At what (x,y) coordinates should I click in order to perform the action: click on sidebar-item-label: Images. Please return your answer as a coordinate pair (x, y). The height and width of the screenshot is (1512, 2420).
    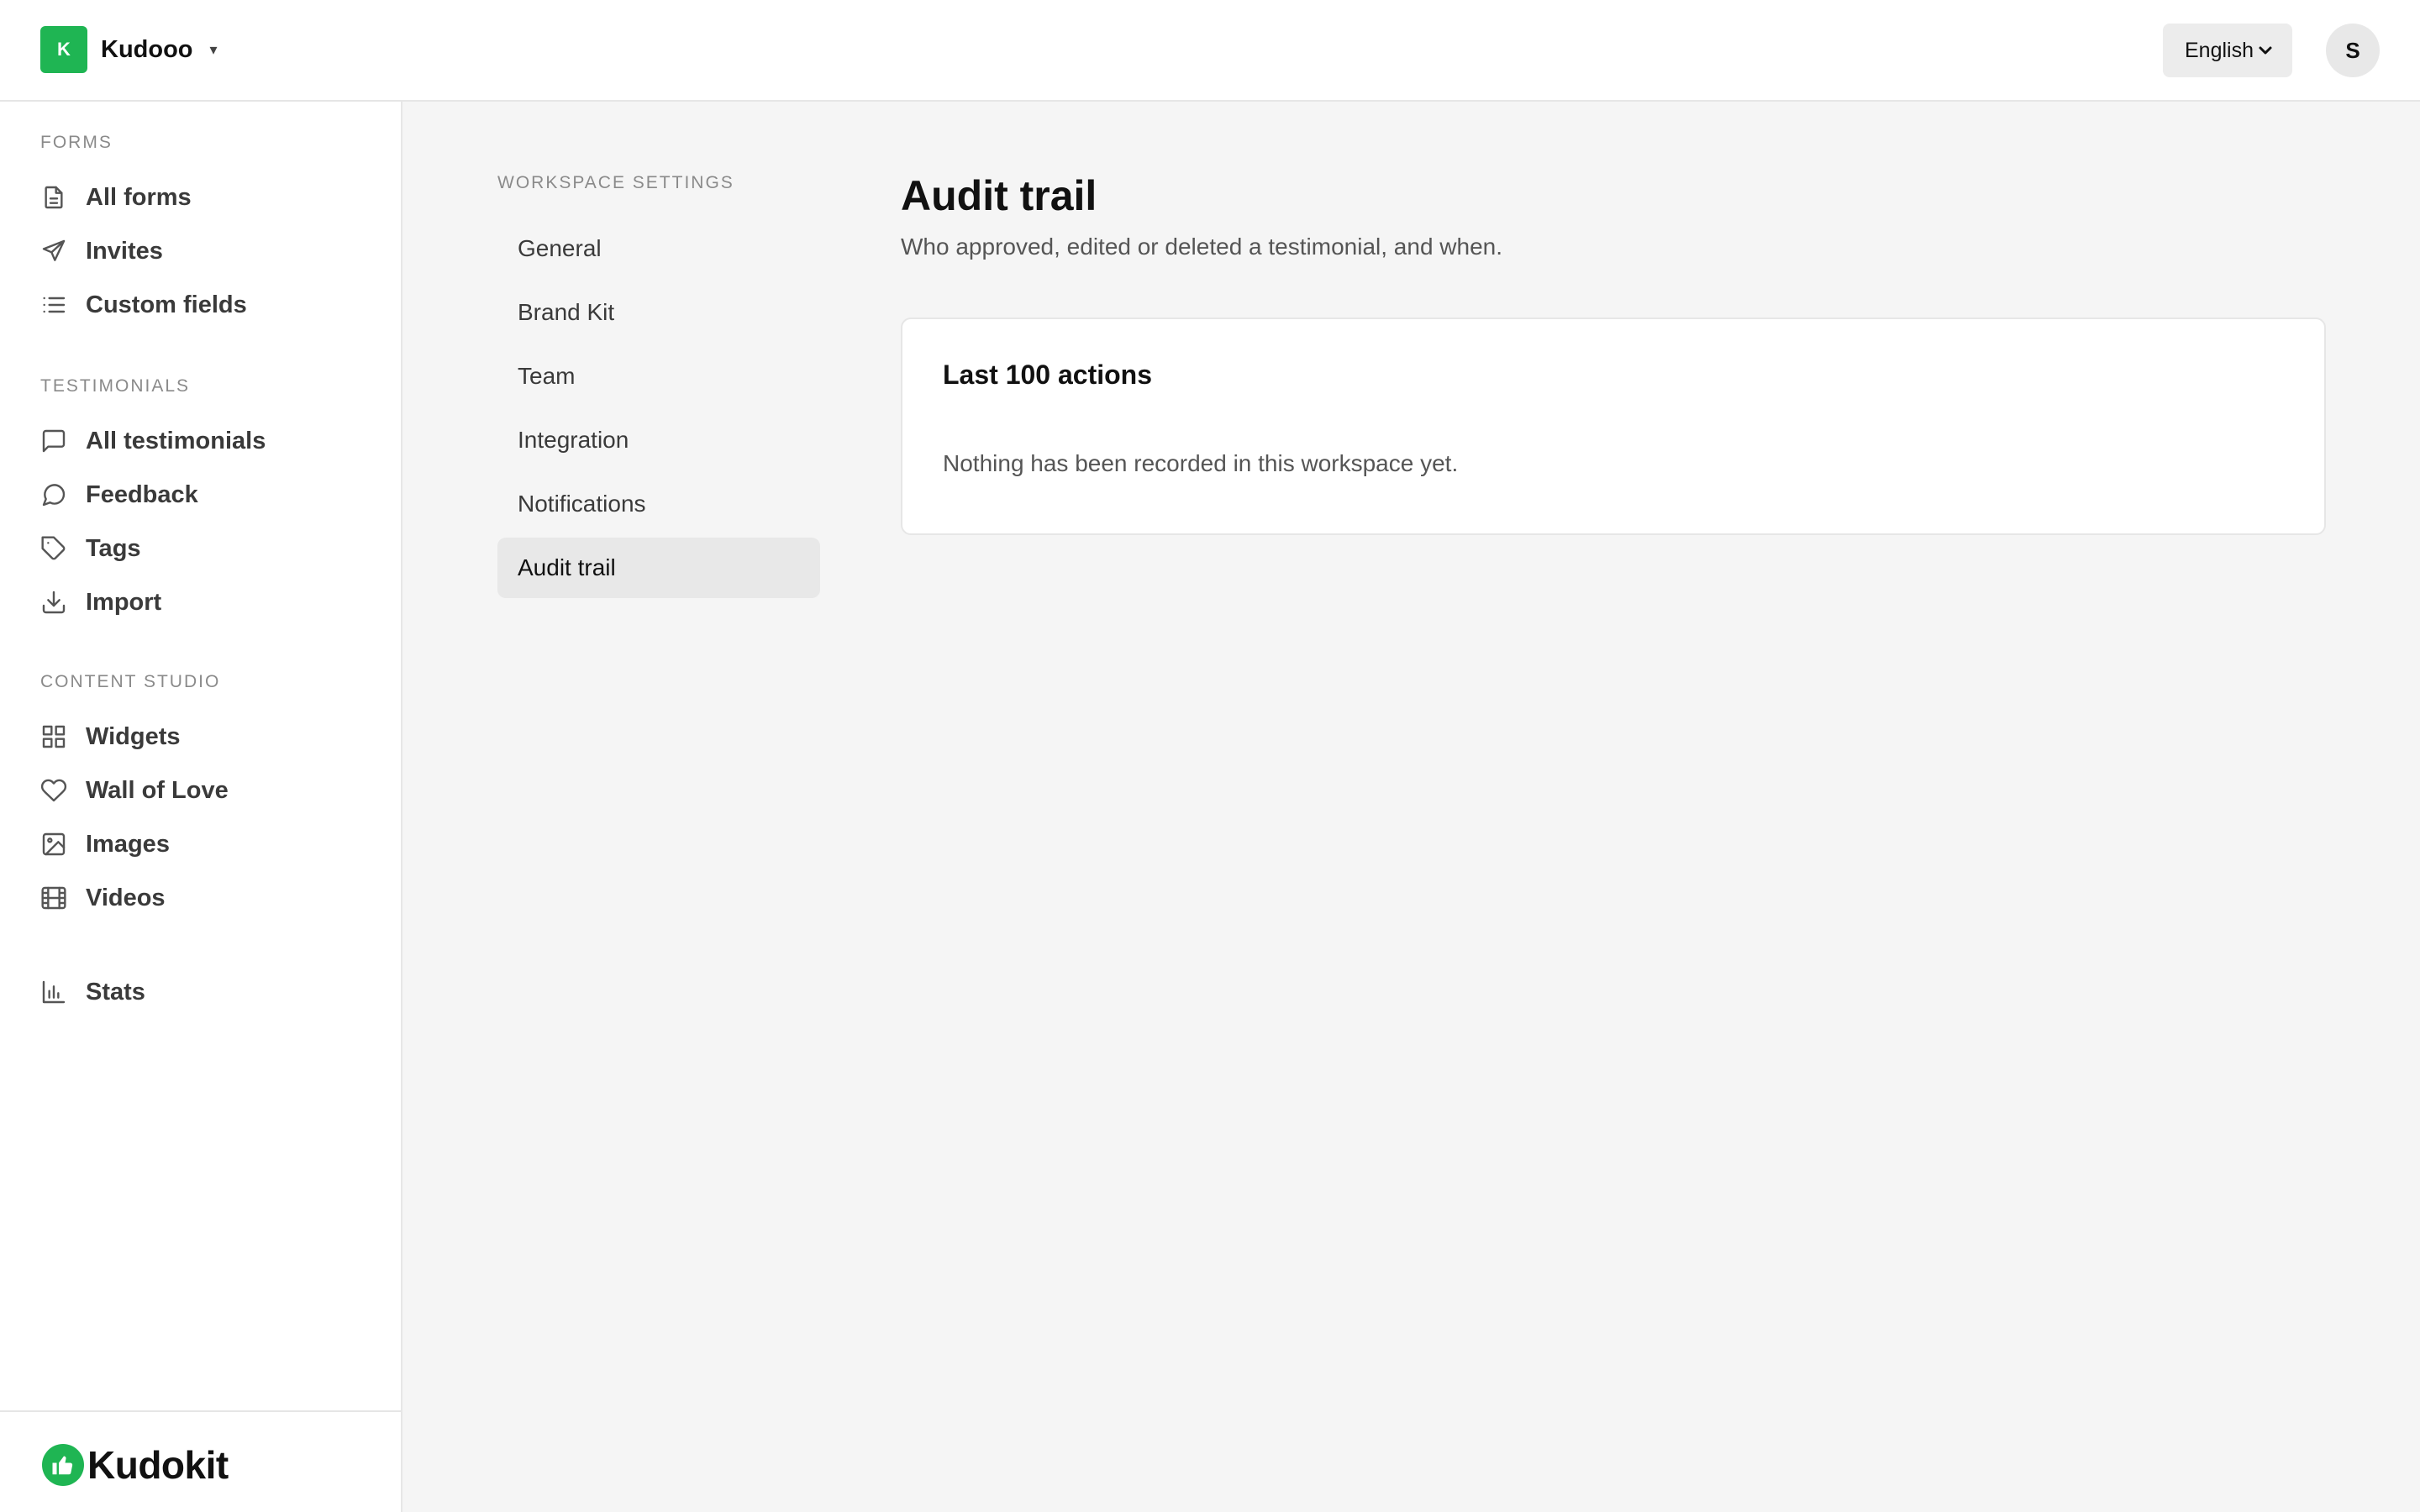
    Looking at the image, I should click on (128, 844).